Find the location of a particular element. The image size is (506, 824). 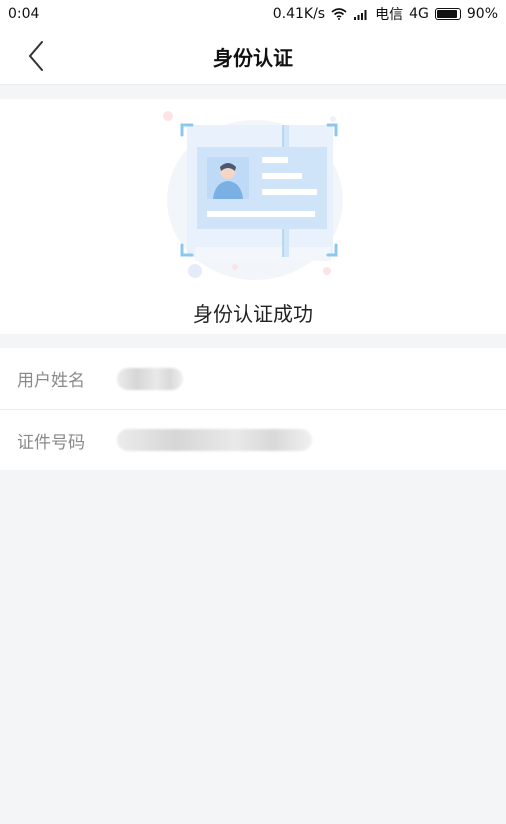

signal-icon is located at coordinates (360, 15).